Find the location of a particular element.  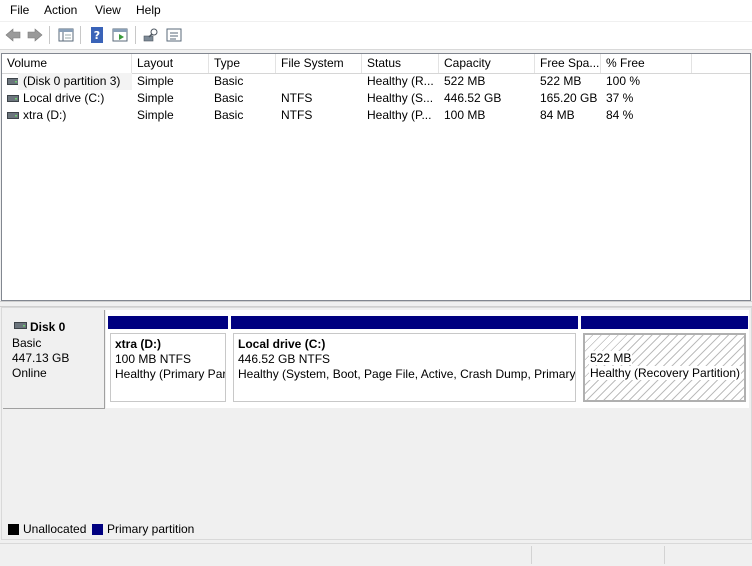

cell-capacity: 522 MB is located at coordinates (465, 81).